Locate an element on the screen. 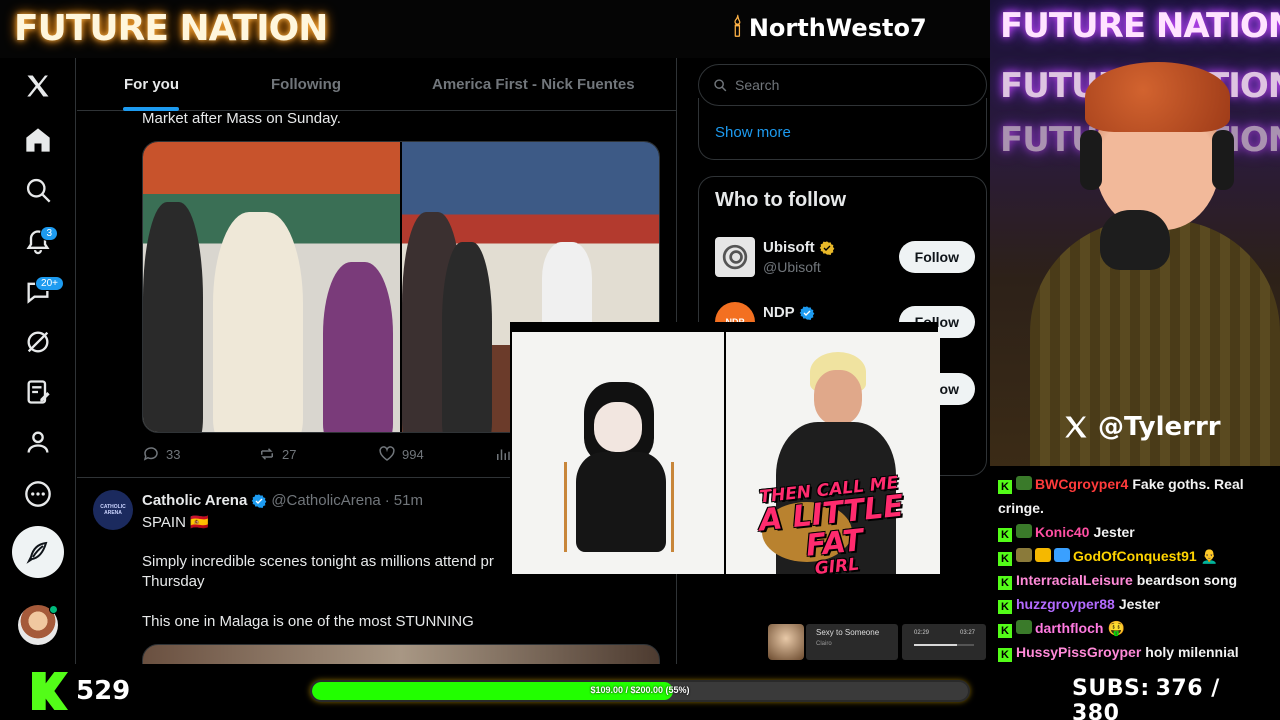 The image size is (1280, 720). chat-message: K HussyPissGroyper holy milennial is located at coordinates (1135, 652).